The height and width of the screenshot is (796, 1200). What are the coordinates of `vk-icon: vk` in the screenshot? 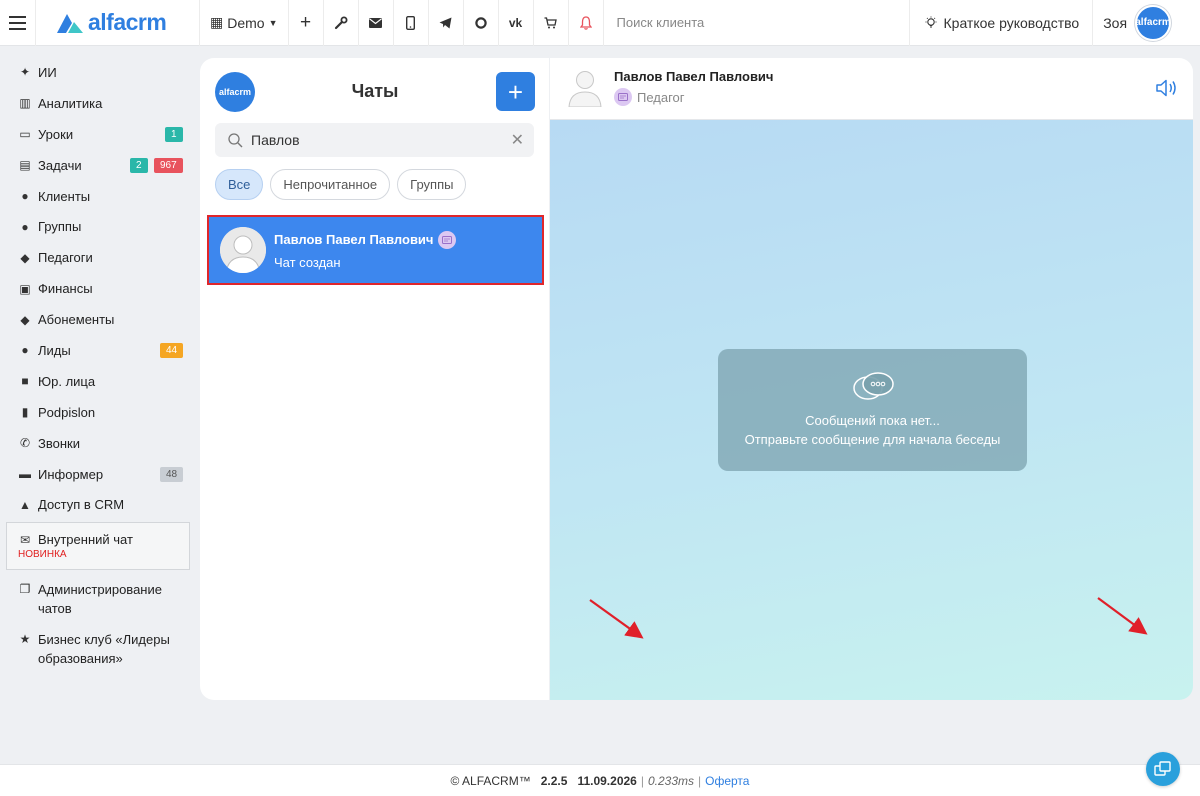 It's located at (516, 23).